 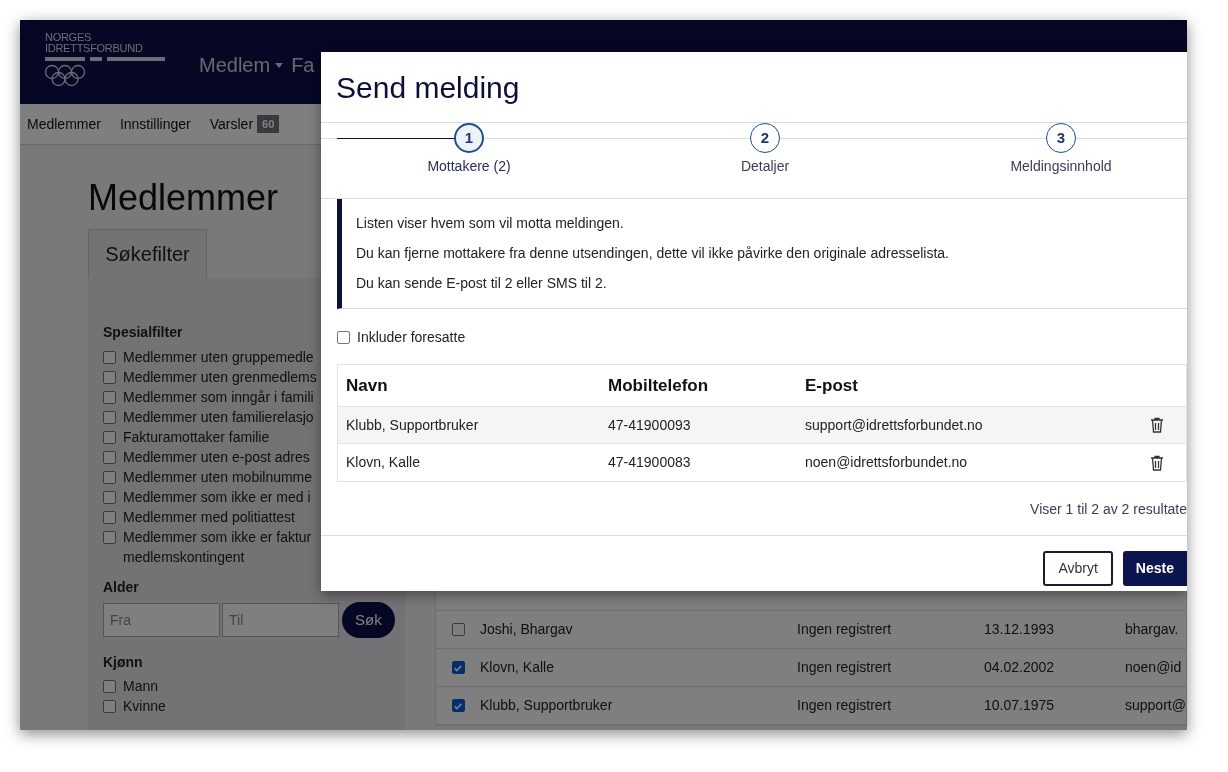 What do you see at coordinates (1152, 629) in the screenshot?
I see `table-cell-text: bhargav.` at bounding box center [1152, 629].